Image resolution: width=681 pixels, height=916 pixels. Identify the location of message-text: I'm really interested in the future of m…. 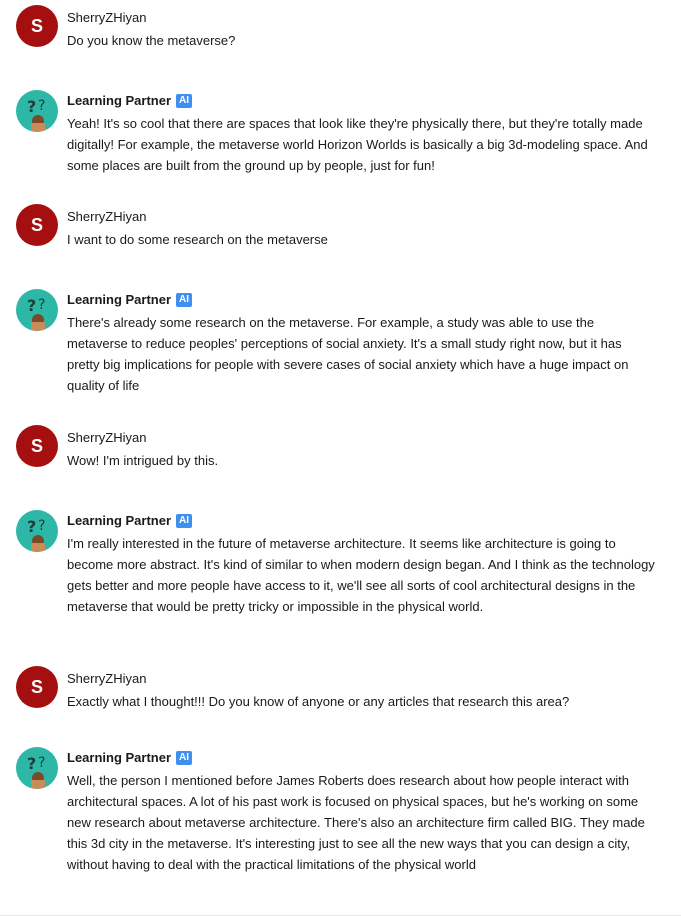
(361, 575).